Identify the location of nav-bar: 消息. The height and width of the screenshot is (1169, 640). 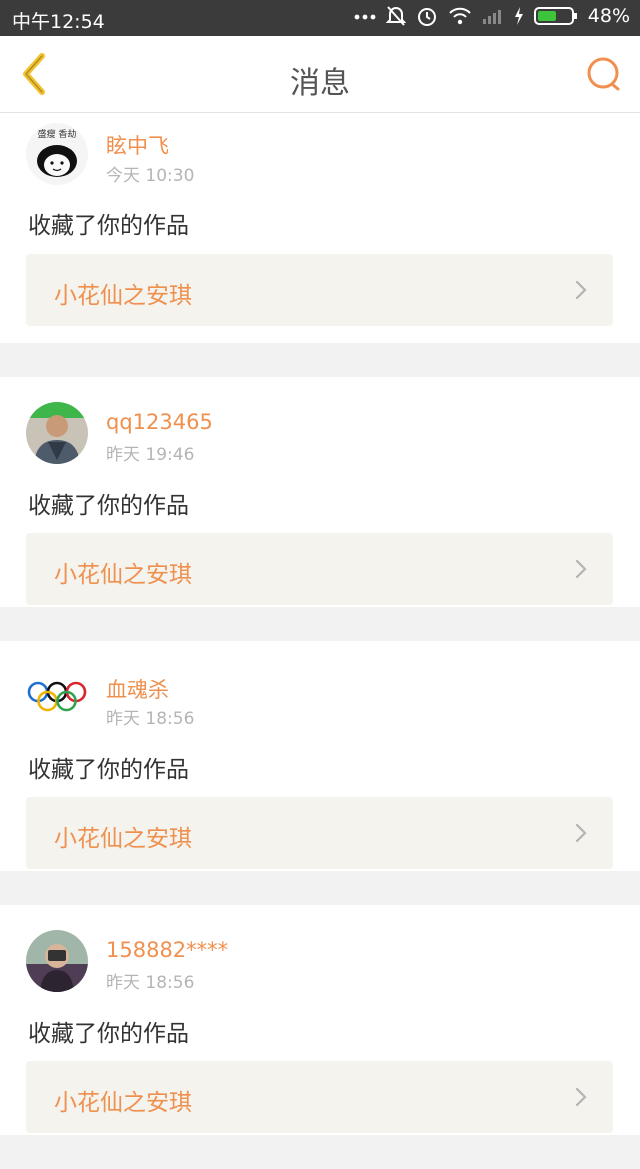
(320, 74).